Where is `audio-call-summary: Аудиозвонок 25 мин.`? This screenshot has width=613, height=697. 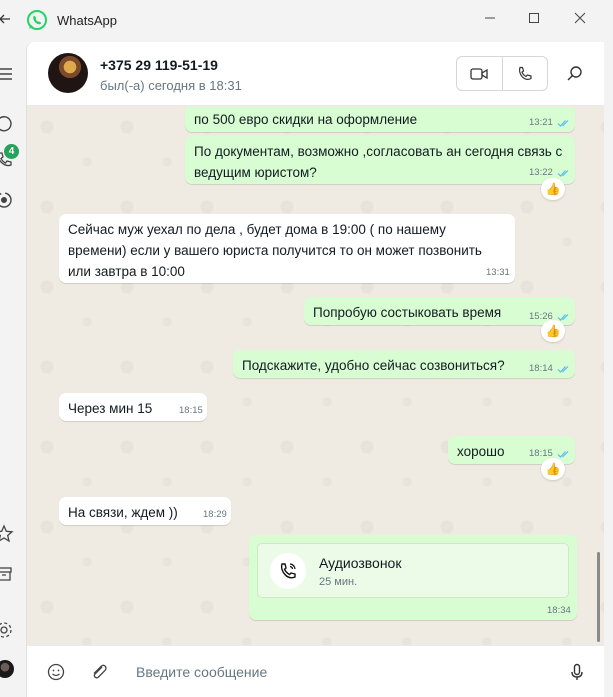 audio-call-summary: Аудиозвонок 25 мин. is located at coordinates (413, 570).